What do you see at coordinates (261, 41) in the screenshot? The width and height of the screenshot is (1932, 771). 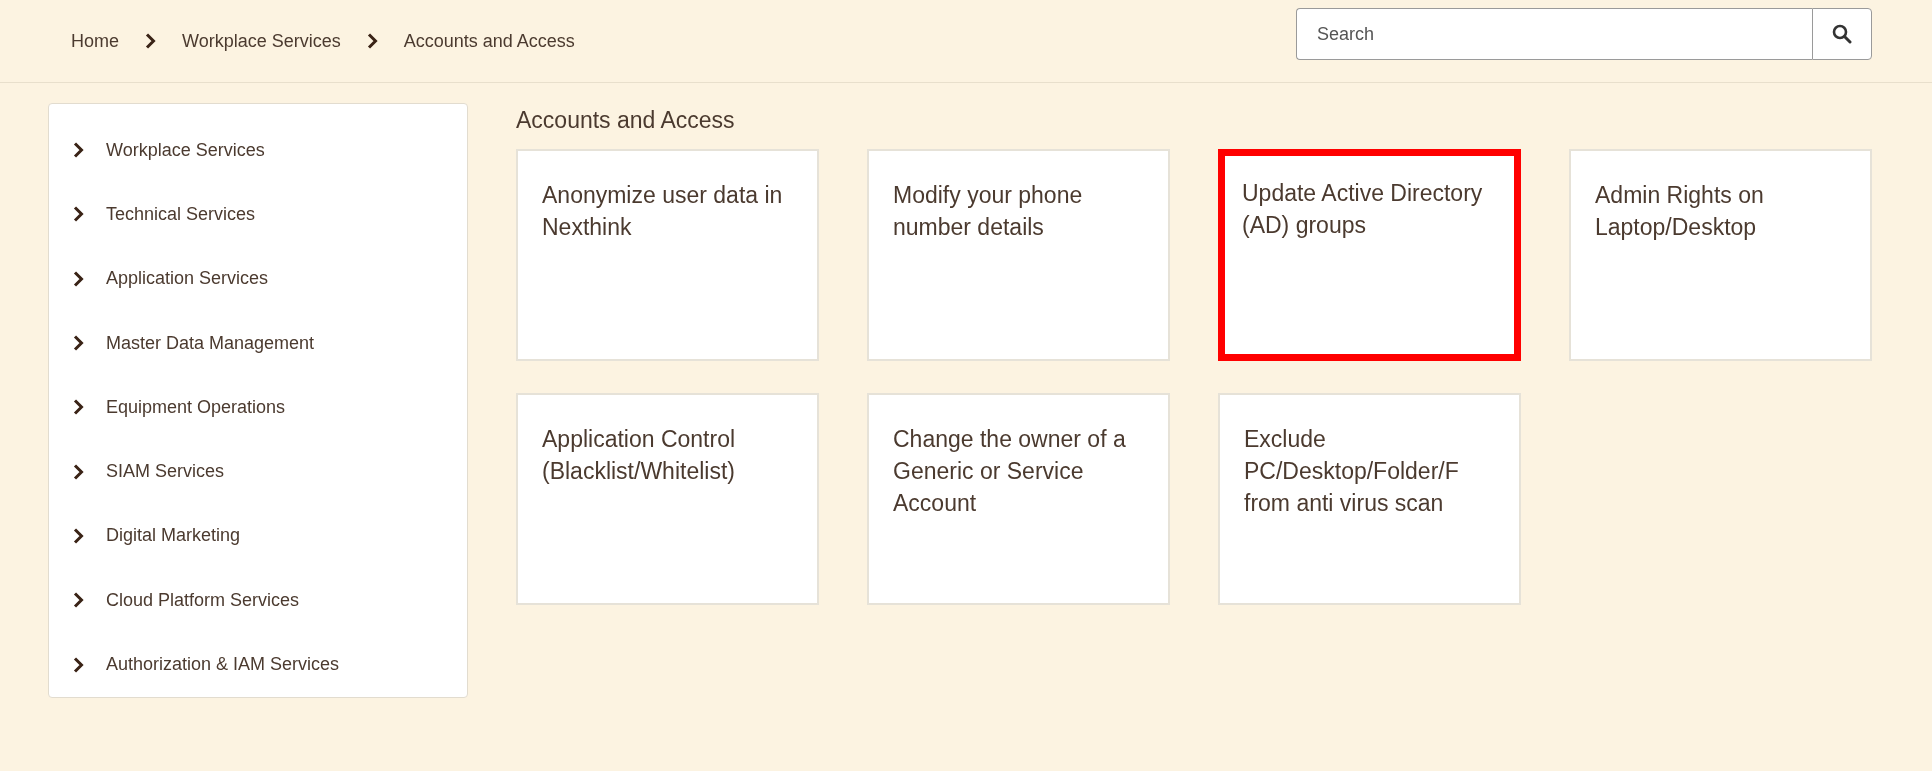 I see `breadcrumb-link: Workplace Services` at bounding box center [261, 41].